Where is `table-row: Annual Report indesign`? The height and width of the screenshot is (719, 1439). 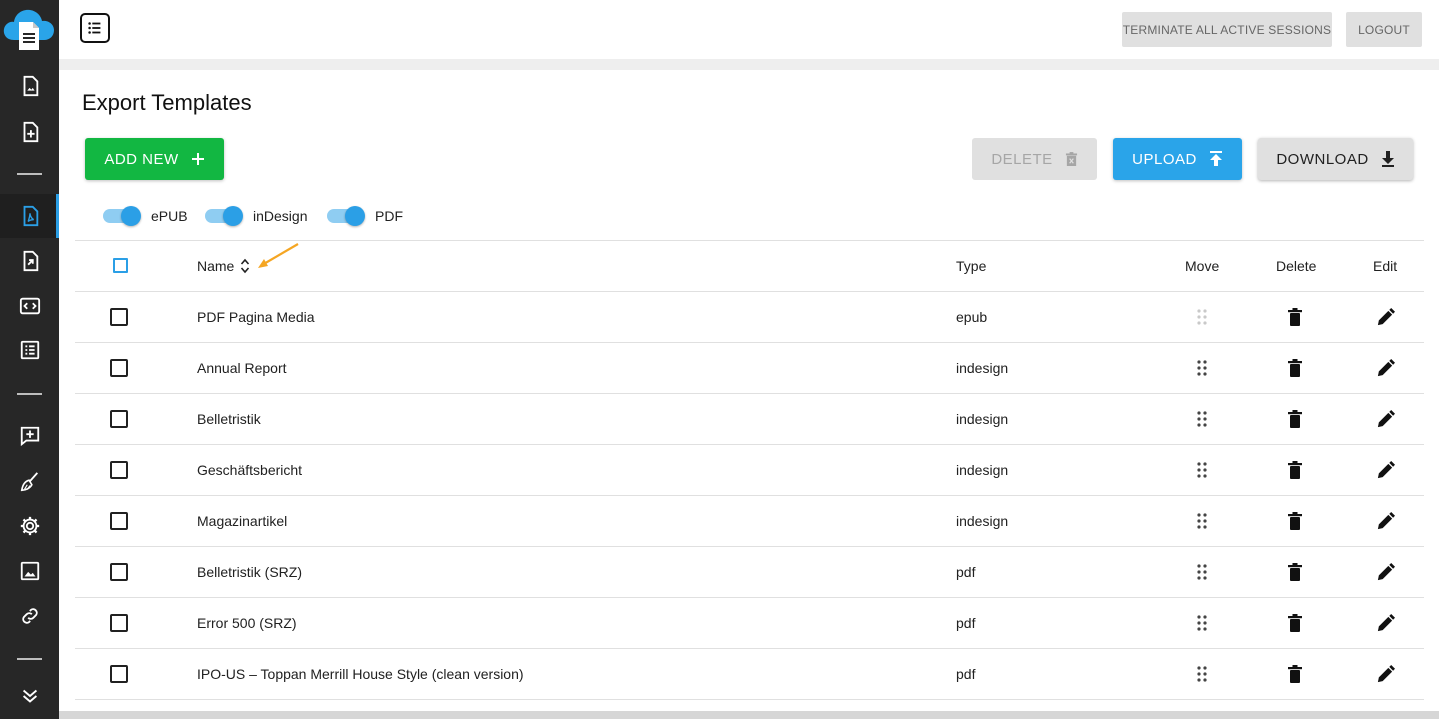
table-row: Annual Report indesign is located at coordinates (749, 368).